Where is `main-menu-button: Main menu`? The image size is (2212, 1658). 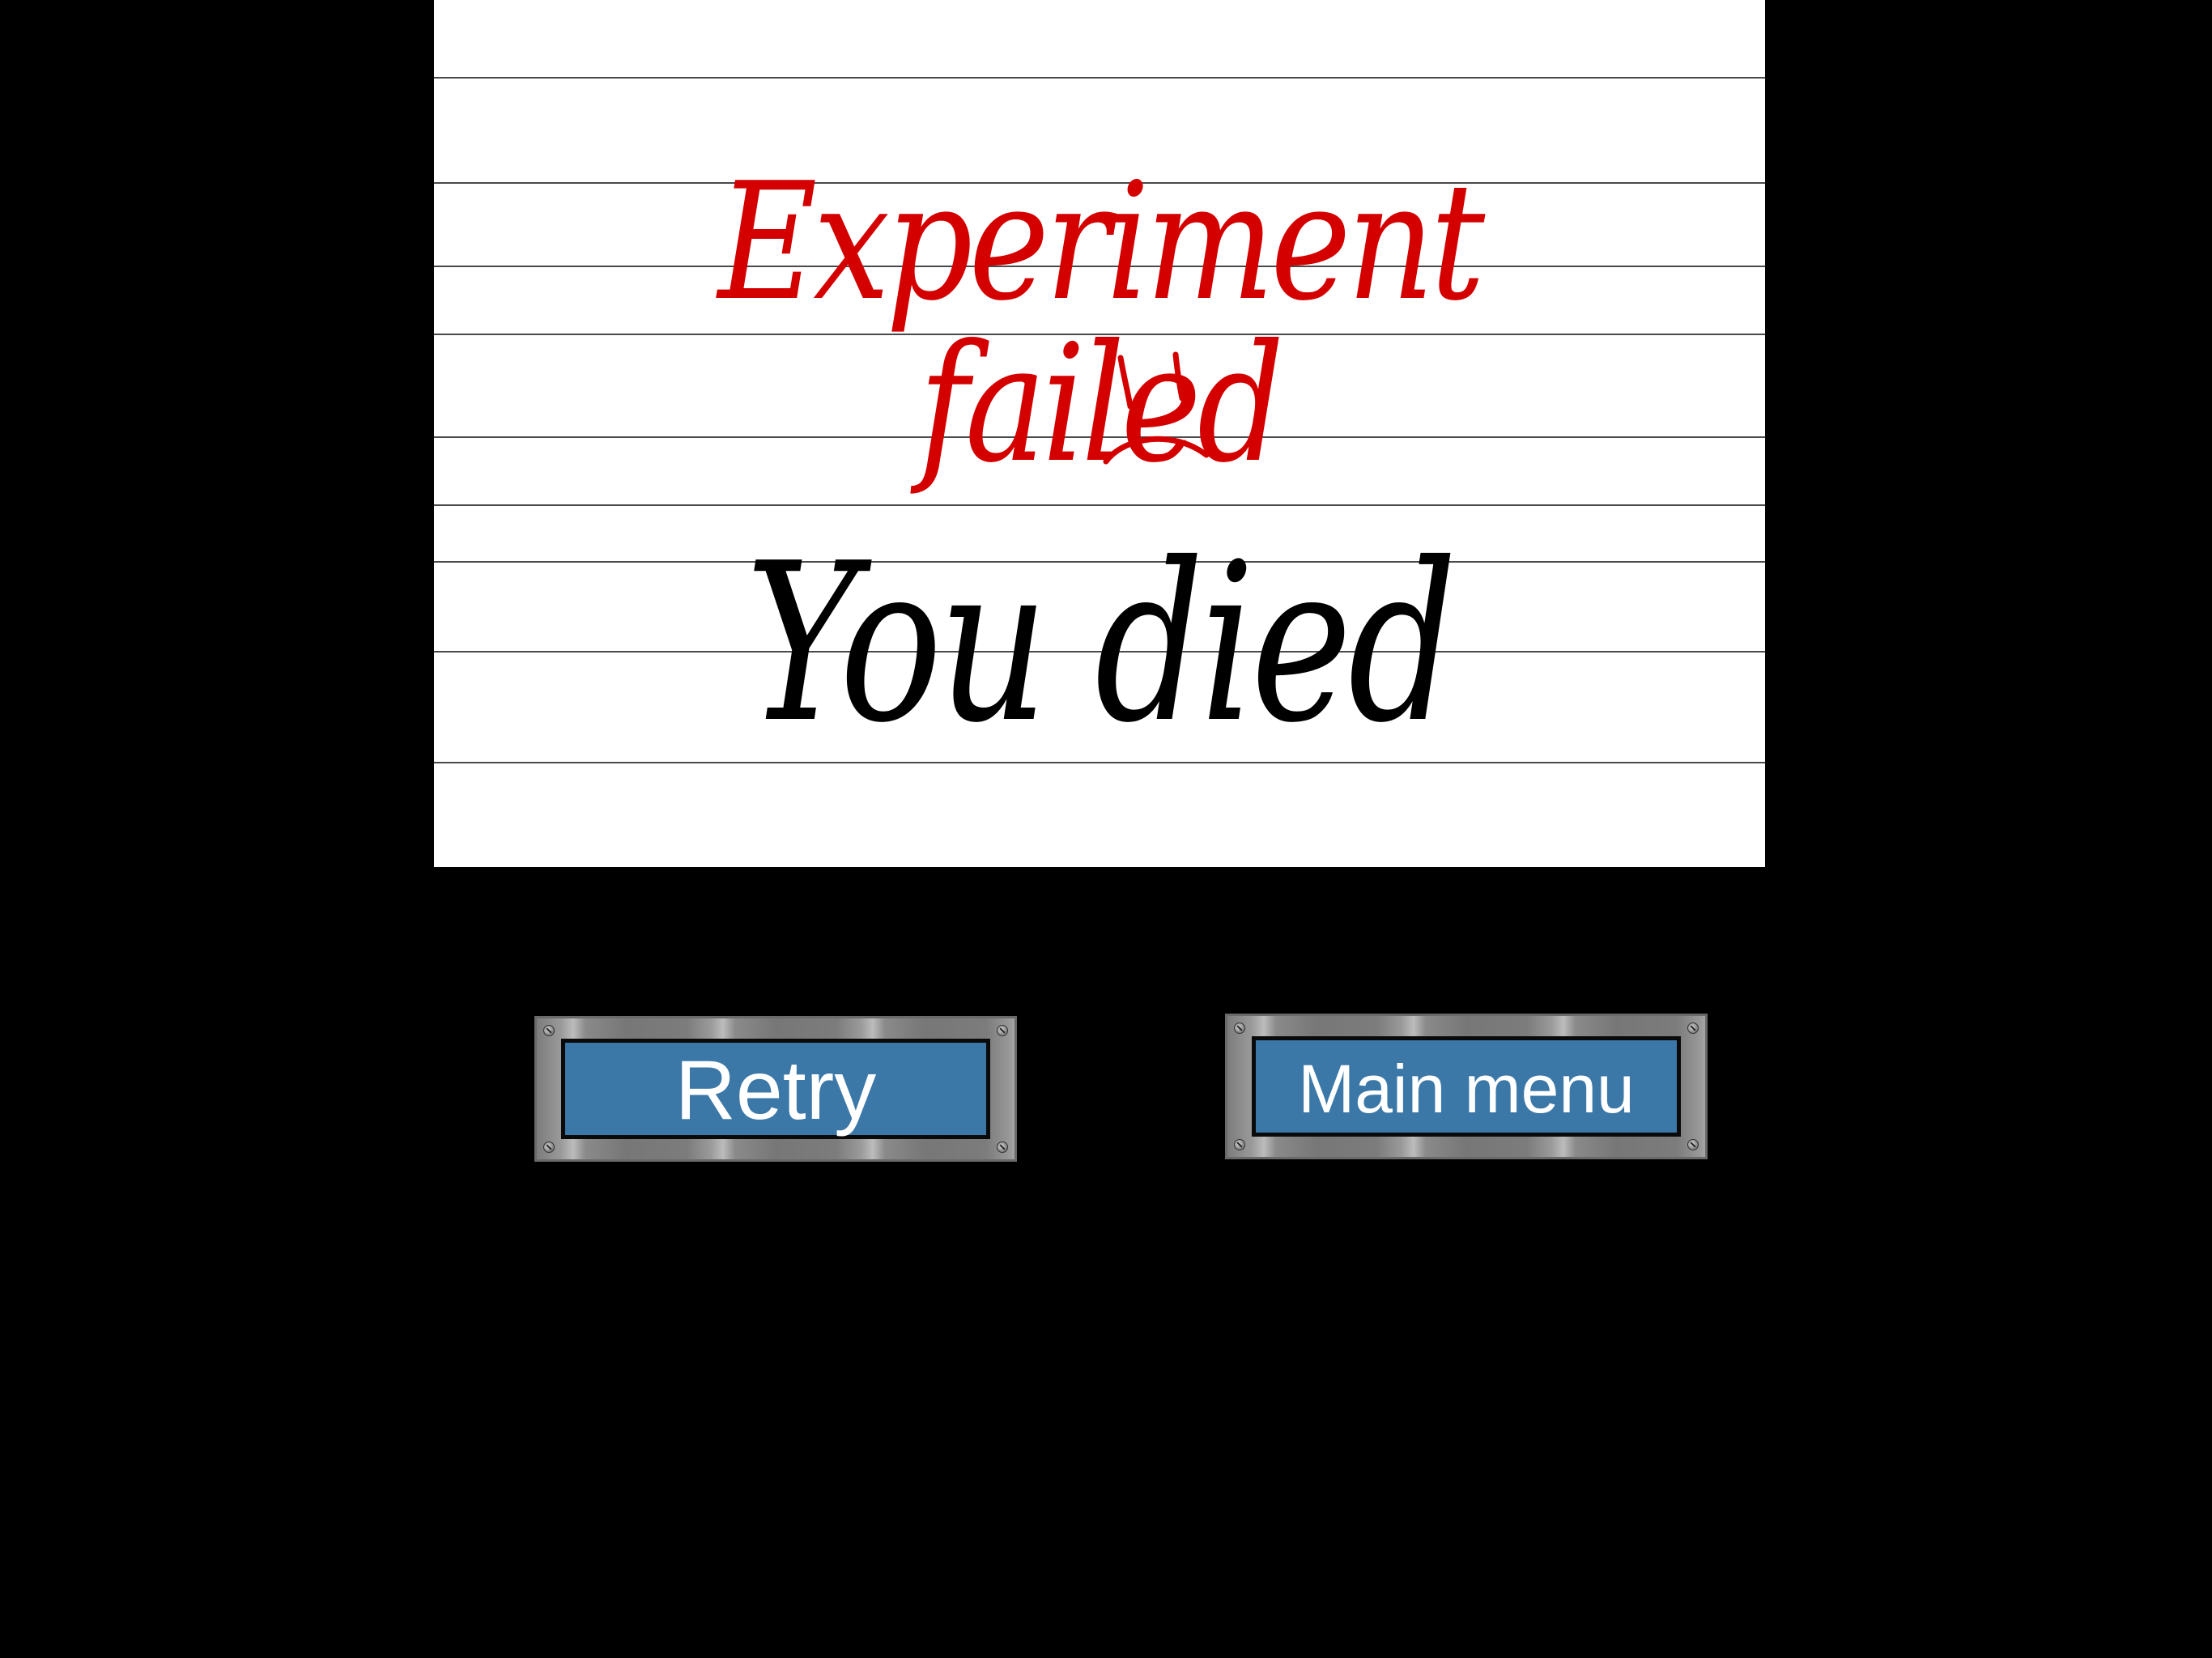
main-menu-button: Main menu is located at coordinates (1466, 1086).